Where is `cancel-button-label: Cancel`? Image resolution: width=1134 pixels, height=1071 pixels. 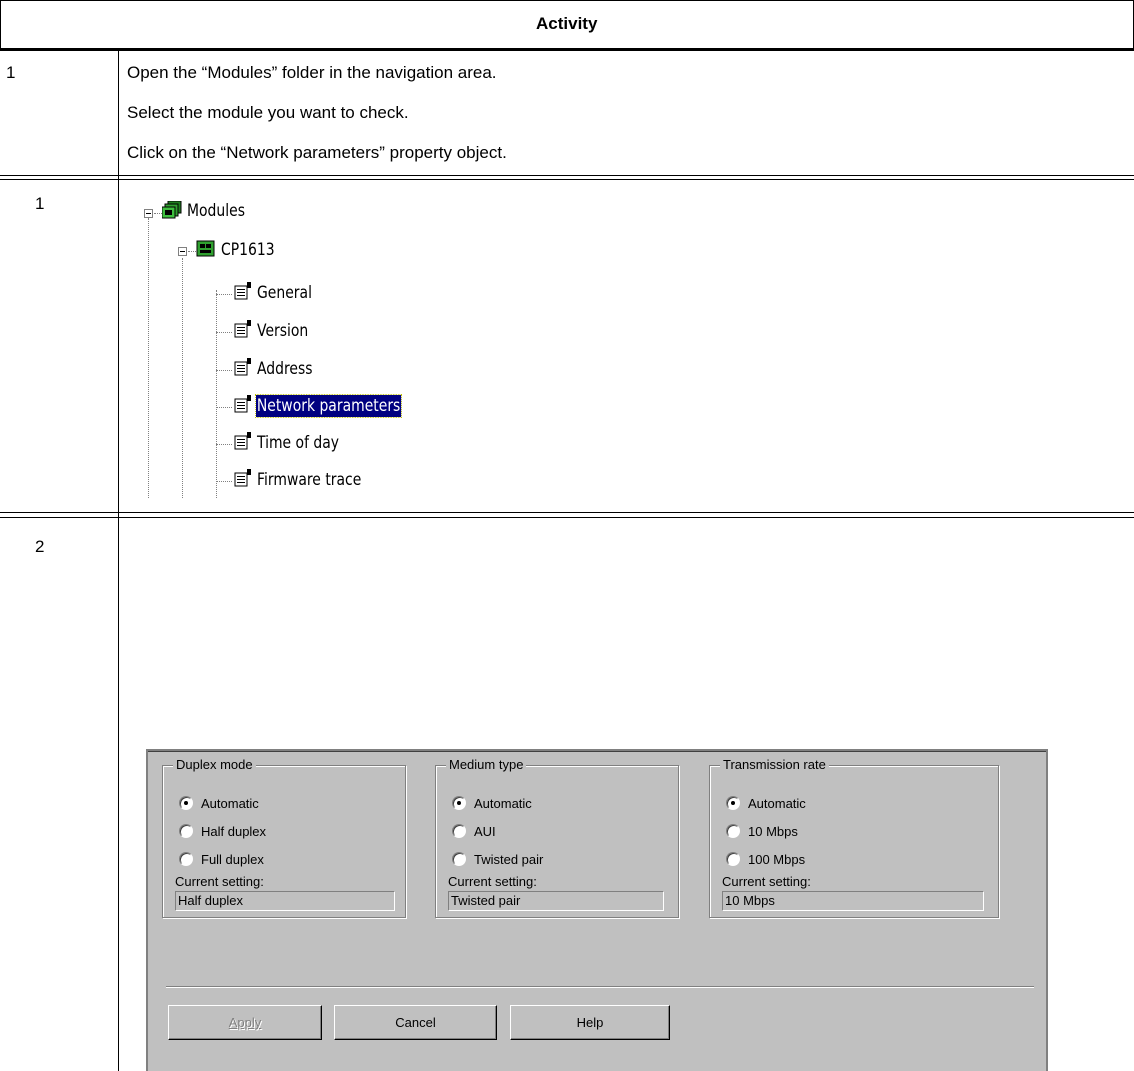
cancel-button-label: Cancel is located at coordinates (415, 1022).